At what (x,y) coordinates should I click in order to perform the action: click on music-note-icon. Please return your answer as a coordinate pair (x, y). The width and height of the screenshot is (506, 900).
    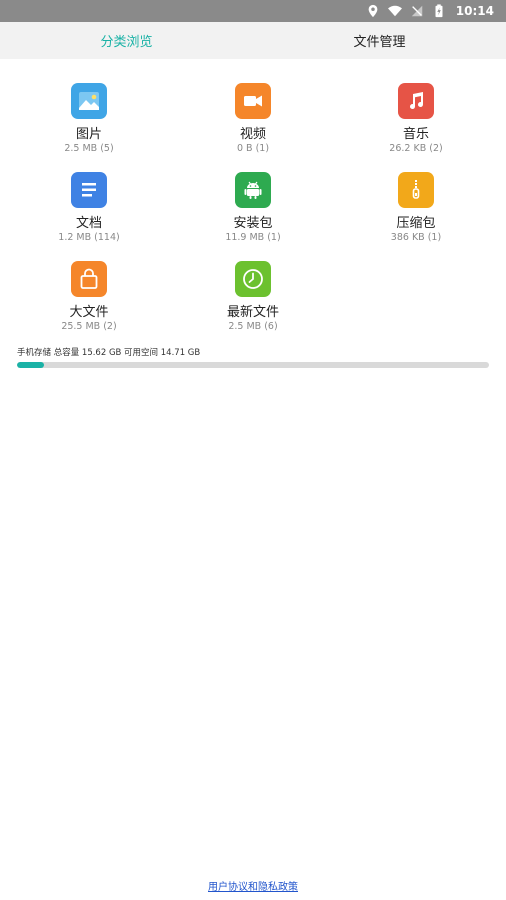
    Looking at the image, I should click on (417, 101).